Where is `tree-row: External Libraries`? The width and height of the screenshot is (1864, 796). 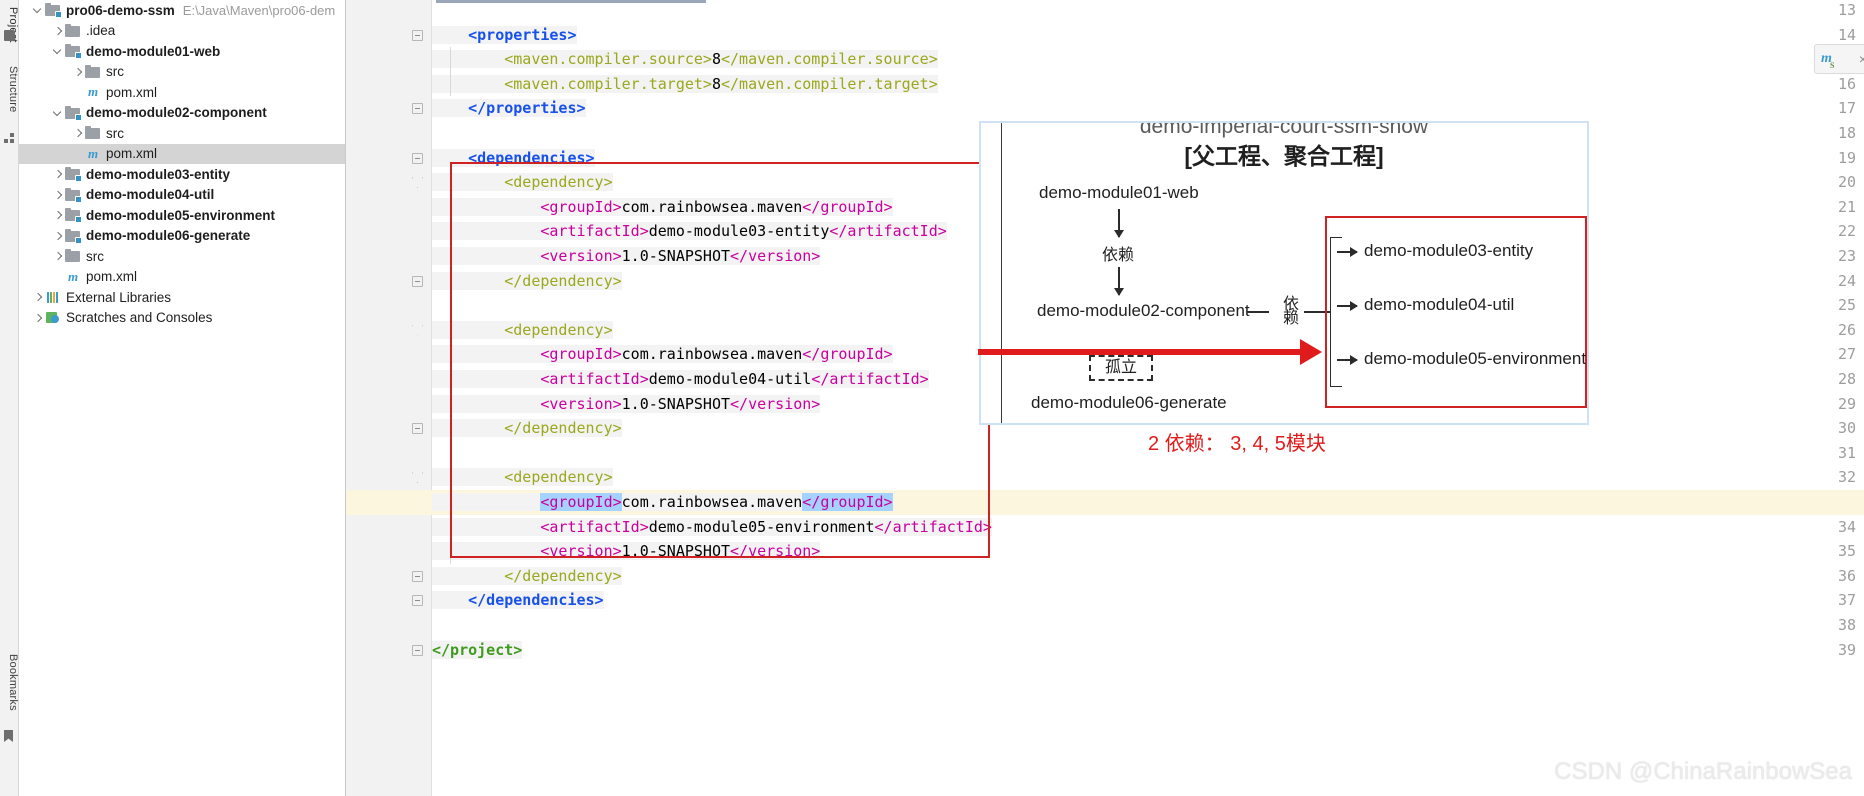 tree-row: External Libraries is located at coordinates (182, 297).